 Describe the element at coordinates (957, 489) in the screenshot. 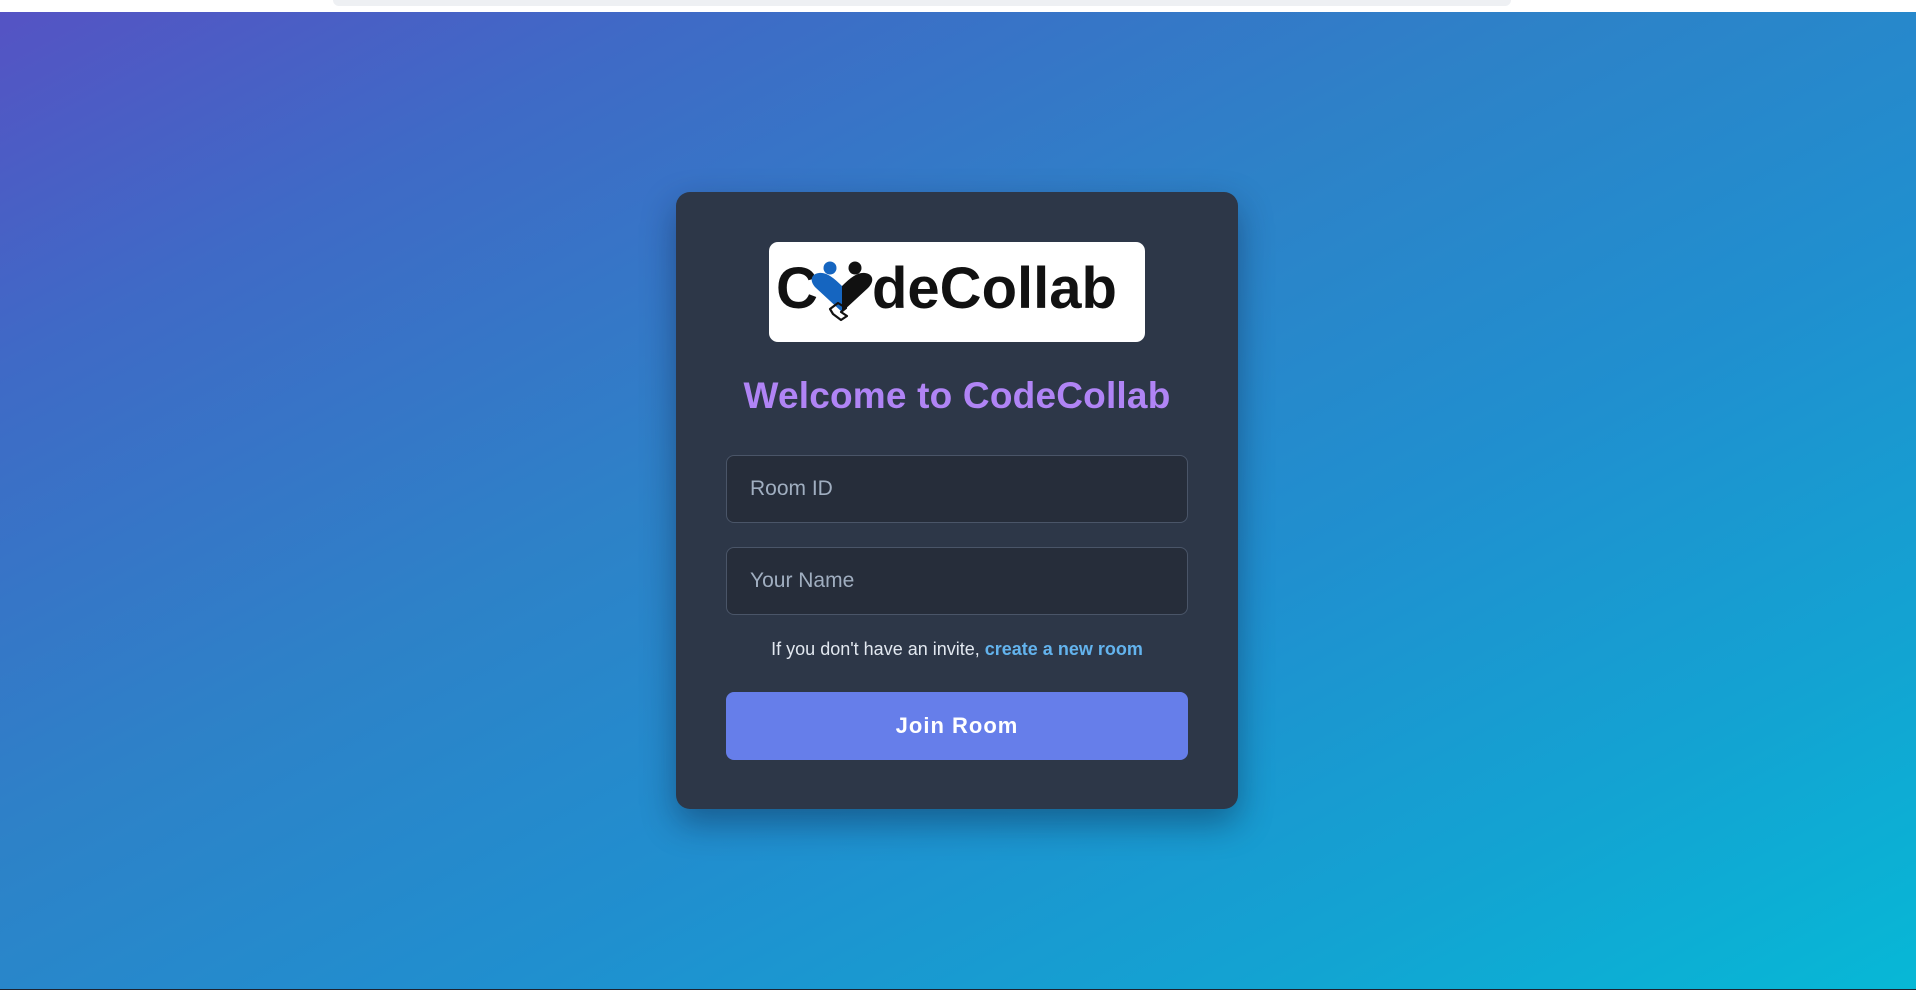

I see `room-id-input` at that location.